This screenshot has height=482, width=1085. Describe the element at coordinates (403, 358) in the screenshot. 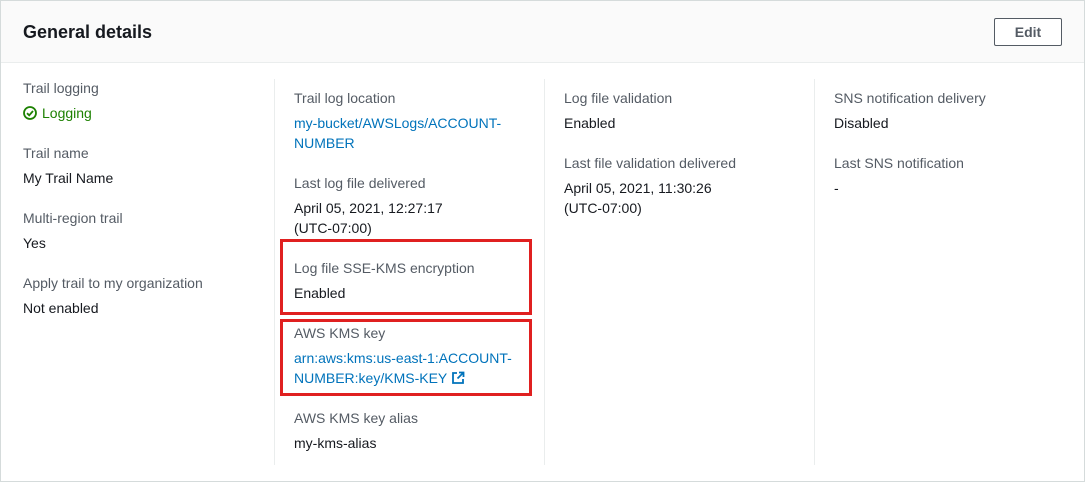

I see `kms-key-line1: arn:aws:kms:us-east-1:ACCOUNT-` at that location.